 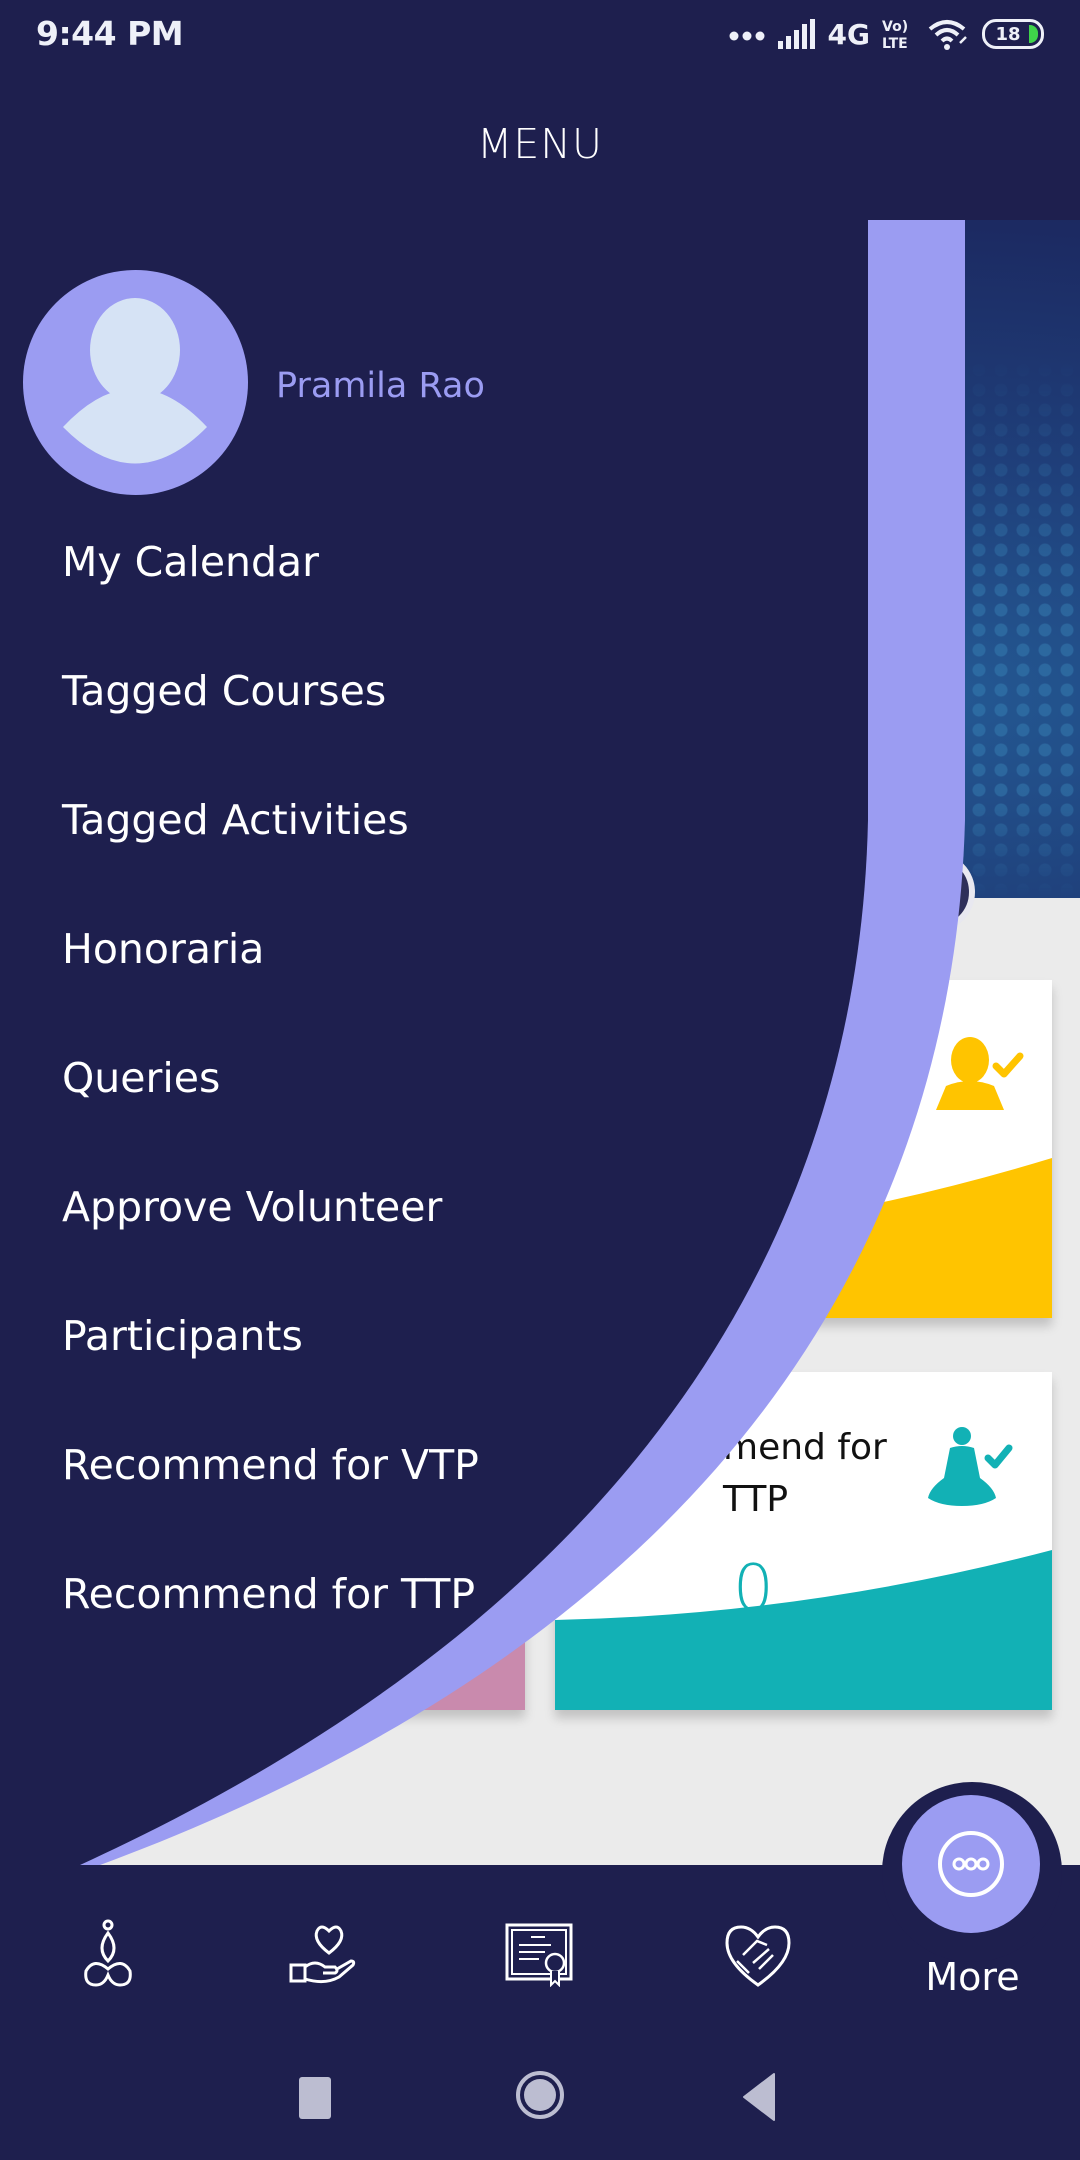 I want to click on menu-item-tagged-courses: Tagged Courses, so click(x=224, y=691).